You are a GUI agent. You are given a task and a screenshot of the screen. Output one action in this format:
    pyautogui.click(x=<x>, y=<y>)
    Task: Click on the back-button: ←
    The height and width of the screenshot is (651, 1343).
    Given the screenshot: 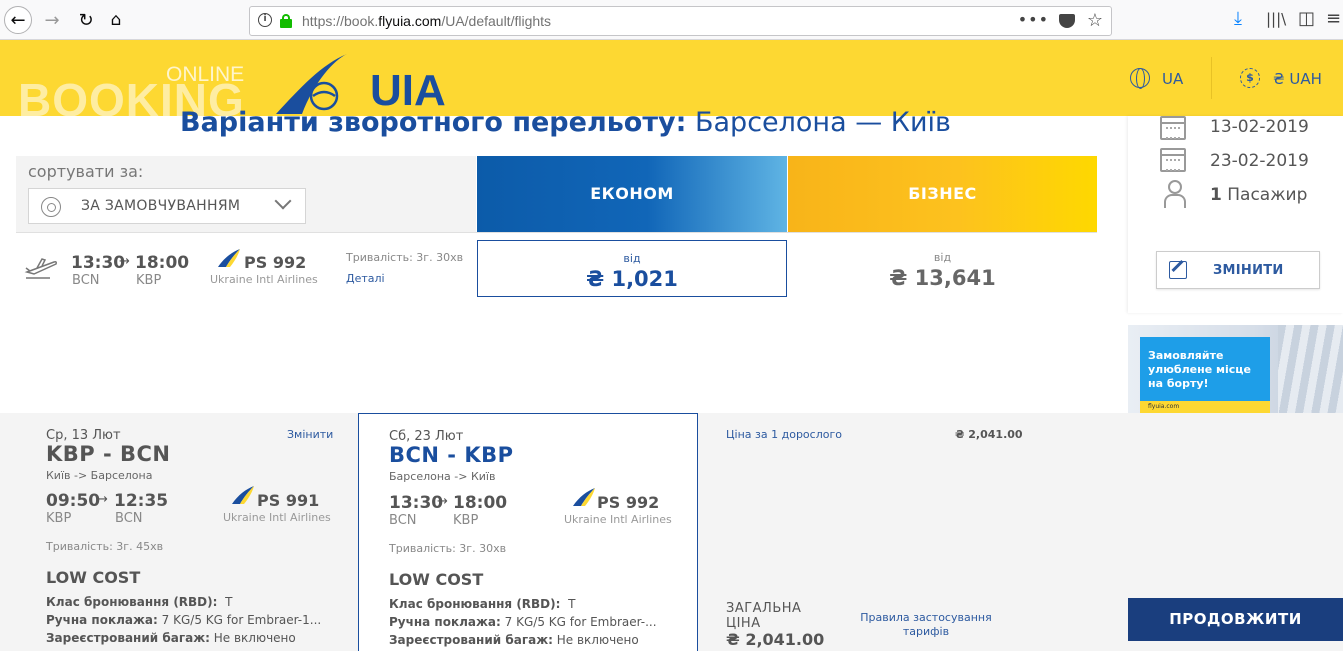 What is the action you would take?
    pyautogui.click(x=18, y=20)
    